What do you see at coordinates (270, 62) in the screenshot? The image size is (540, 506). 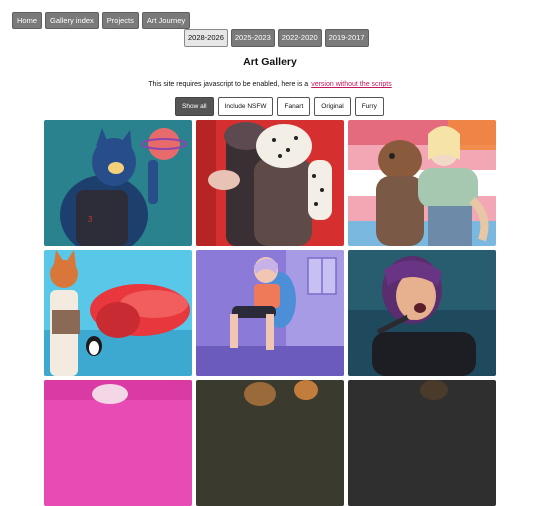 I see `page-title: Art Gallery` at bounding box center [270, 62].